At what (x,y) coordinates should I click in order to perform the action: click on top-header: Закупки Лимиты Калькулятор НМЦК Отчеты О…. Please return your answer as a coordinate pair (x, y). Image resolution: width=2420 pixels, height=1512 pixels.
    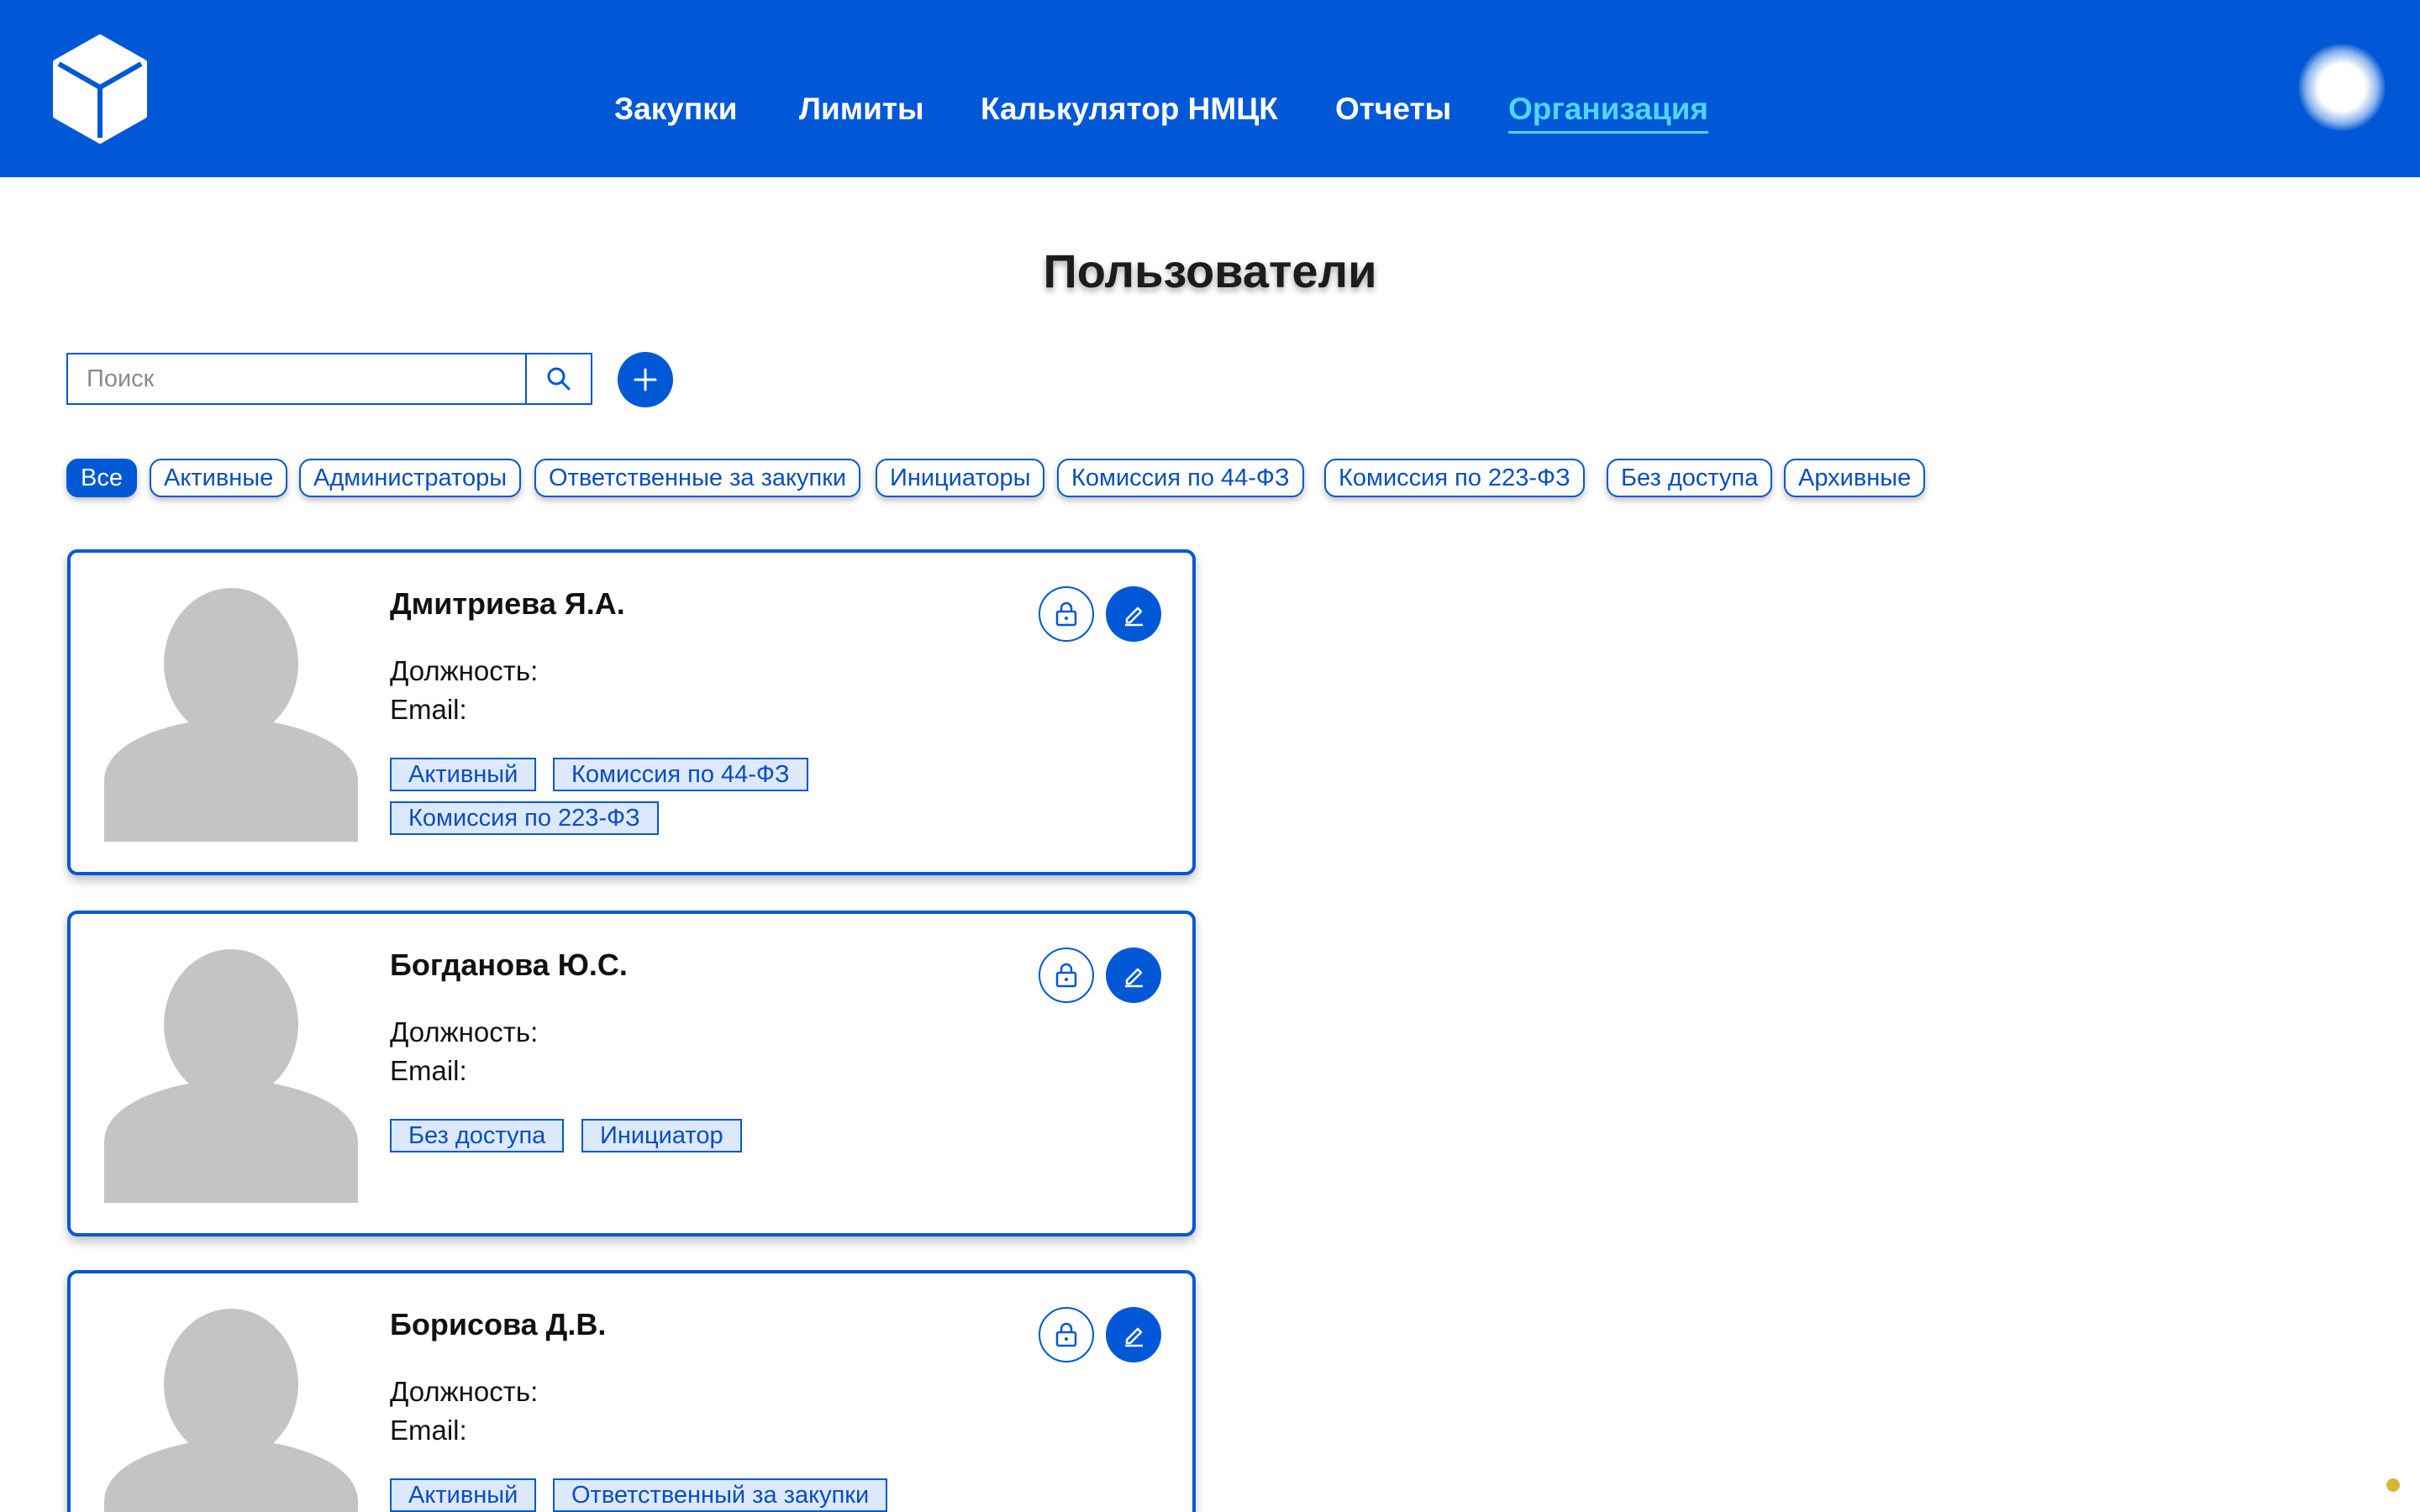
    Looking at the image, I should click on (1210, 88).